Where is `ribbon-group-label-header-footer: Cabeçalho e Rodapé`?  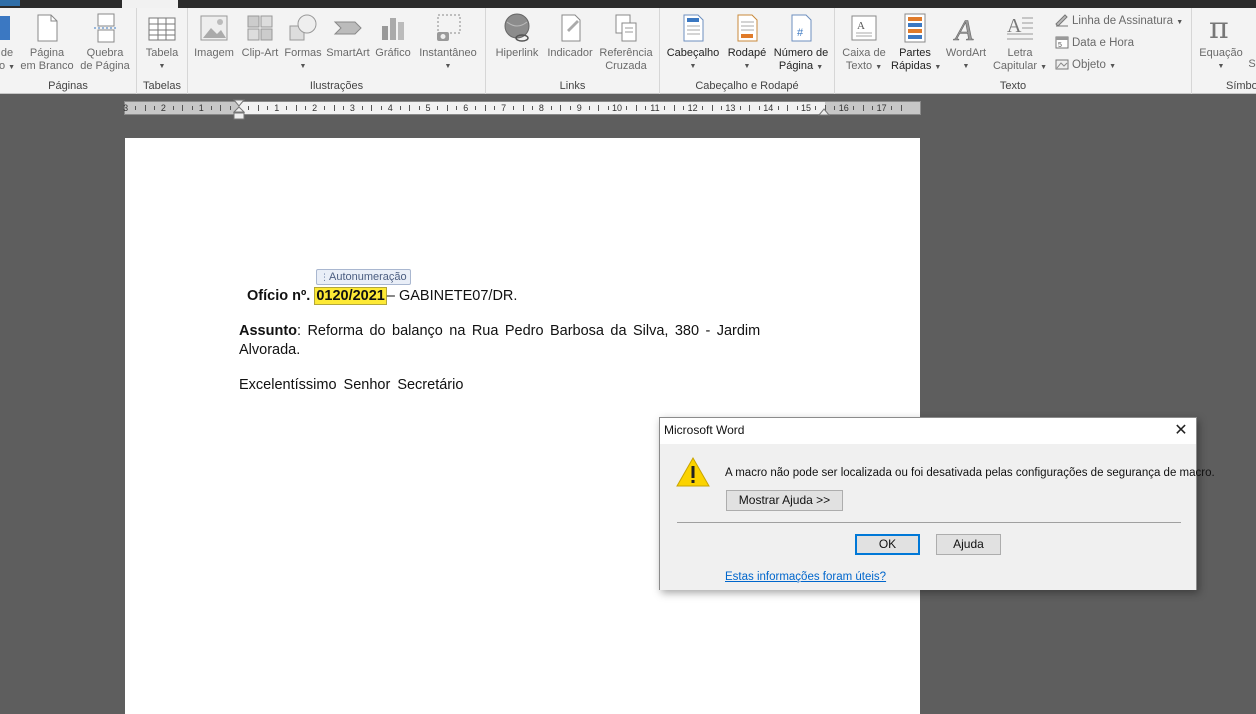 ribbon-group-label-header-footer: Cabeçalho e Rodapé is located at coordinates (747, 86).